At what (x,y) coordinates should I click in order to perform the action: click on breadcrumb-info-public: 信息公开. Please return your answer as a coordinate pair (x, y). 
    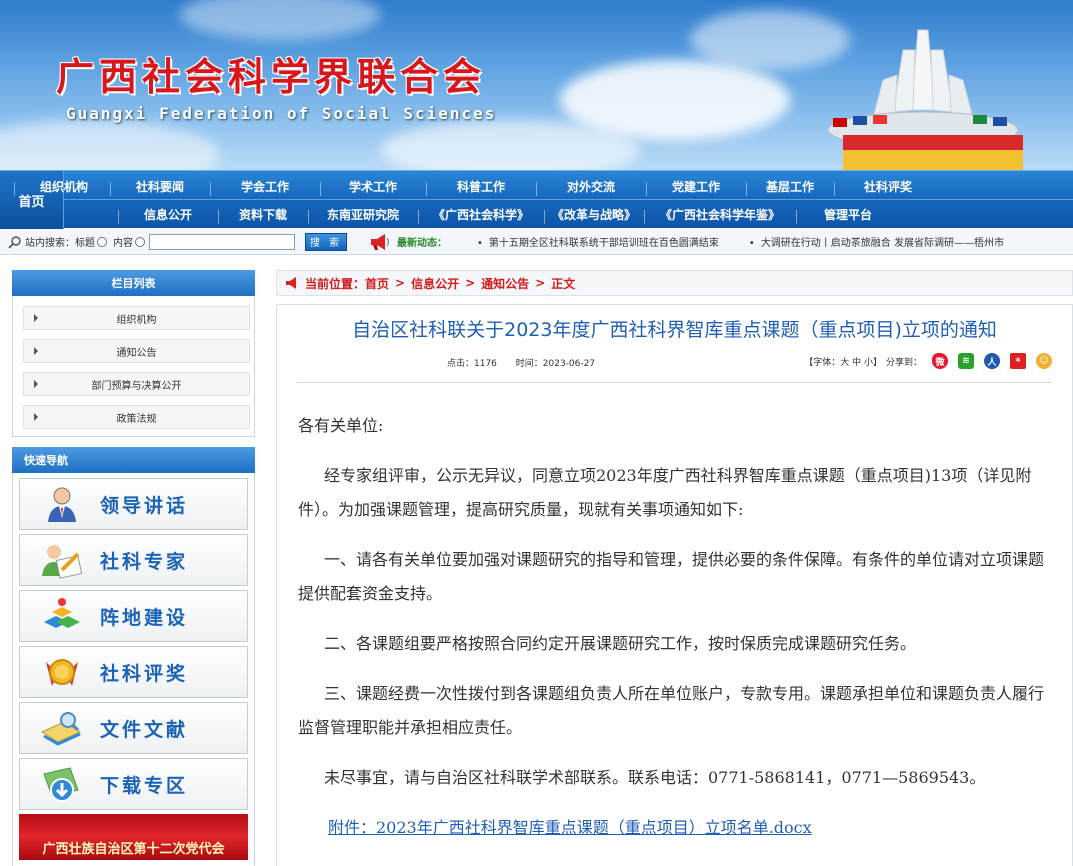
    Looking at the image, I should click on (435, 283).